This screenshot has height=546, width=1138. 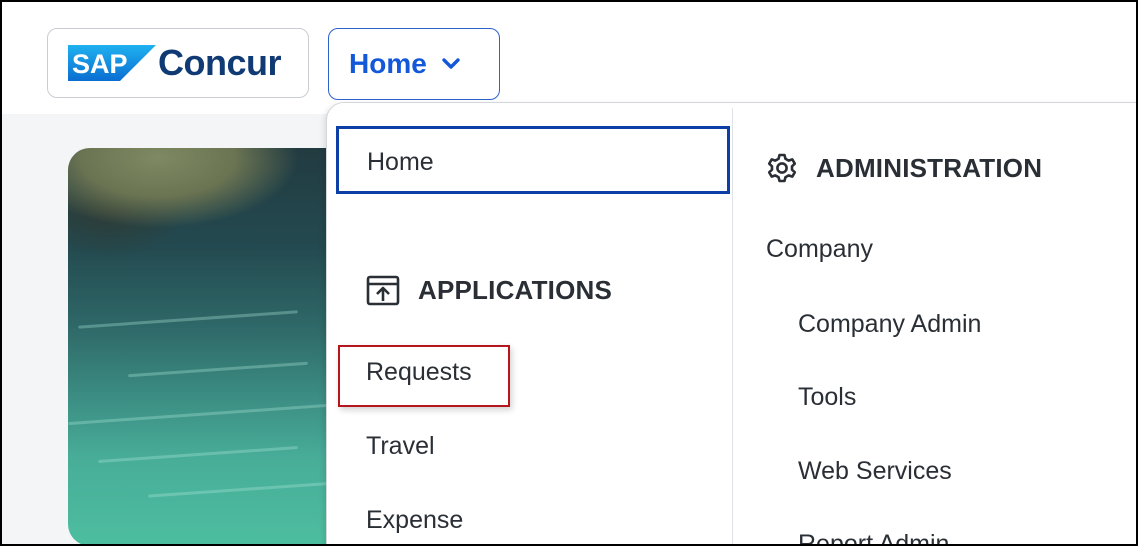 I want to click on sap-concur-logo: SAP Concur, so click(x=178, y=63).